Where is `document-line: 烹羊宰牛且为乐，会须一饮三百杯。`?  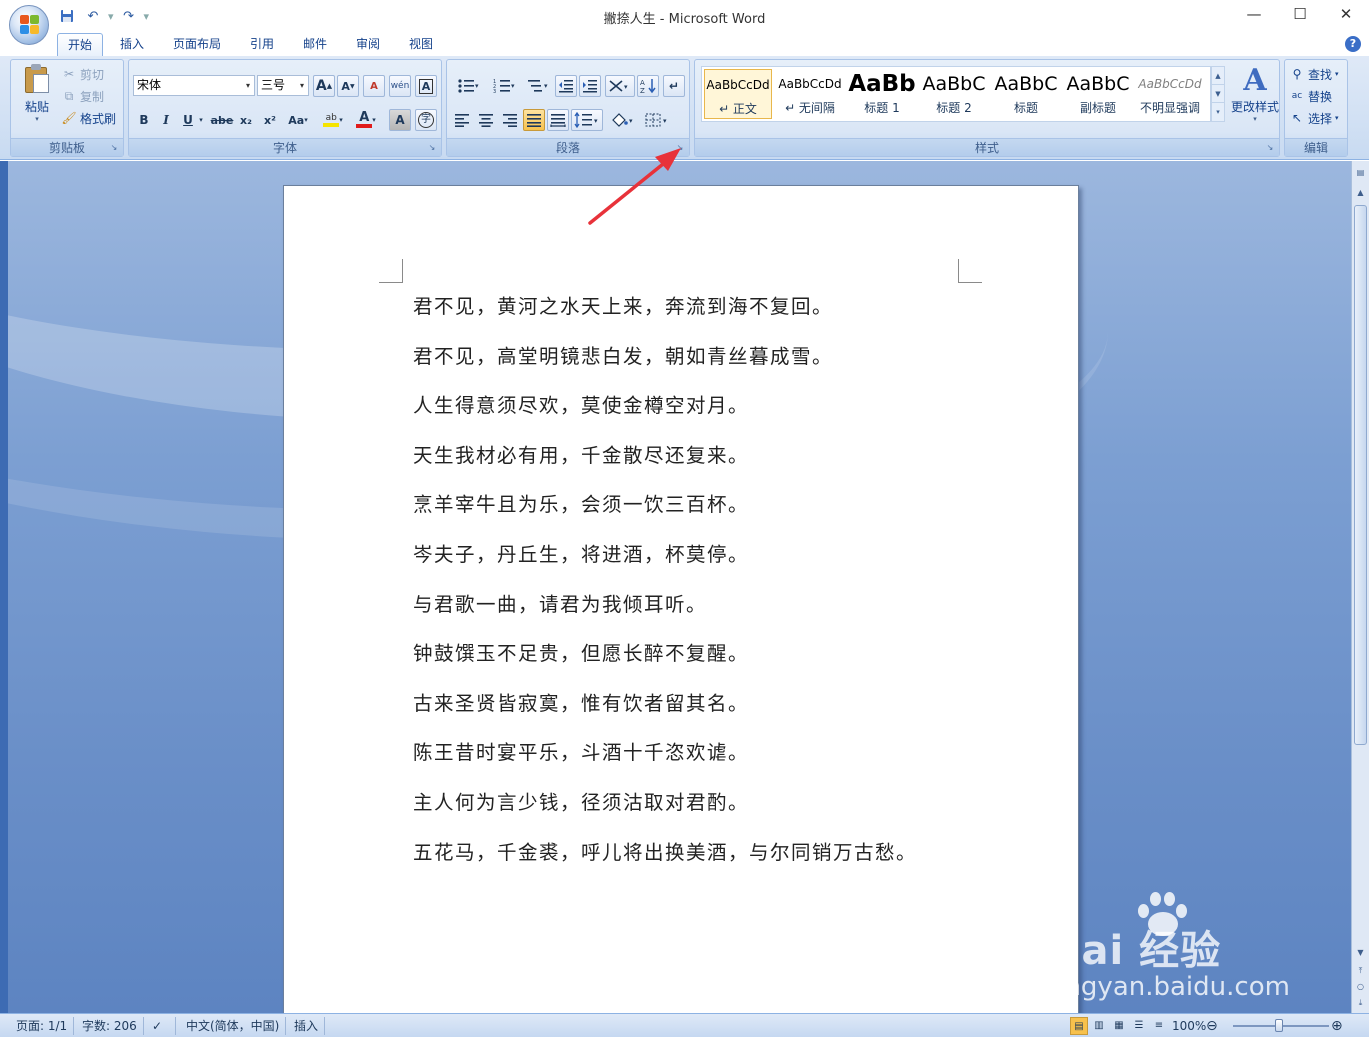
document-line: 烹羊宰牛且为乐，会须一饮三百杯。 is located at coordinates (581, 505).